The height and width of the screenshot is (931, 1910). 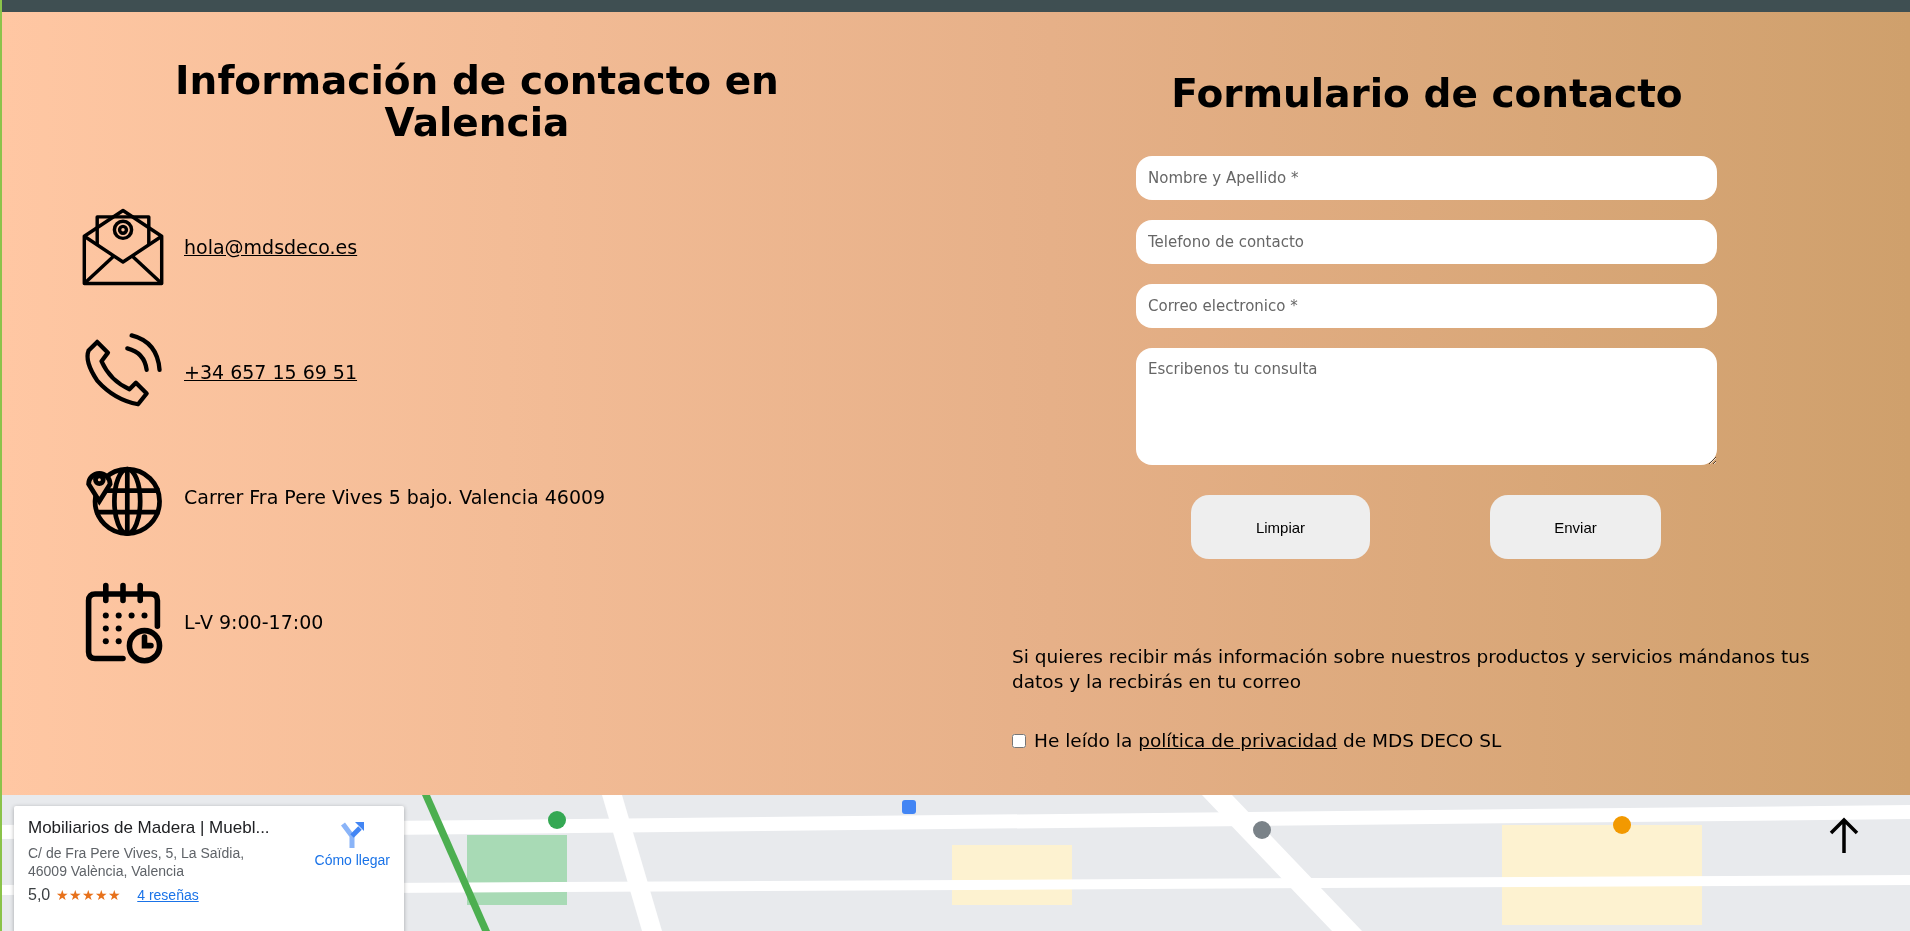 I want to click on input-field: Telefono de contacto, so click(x=1426, y=242).